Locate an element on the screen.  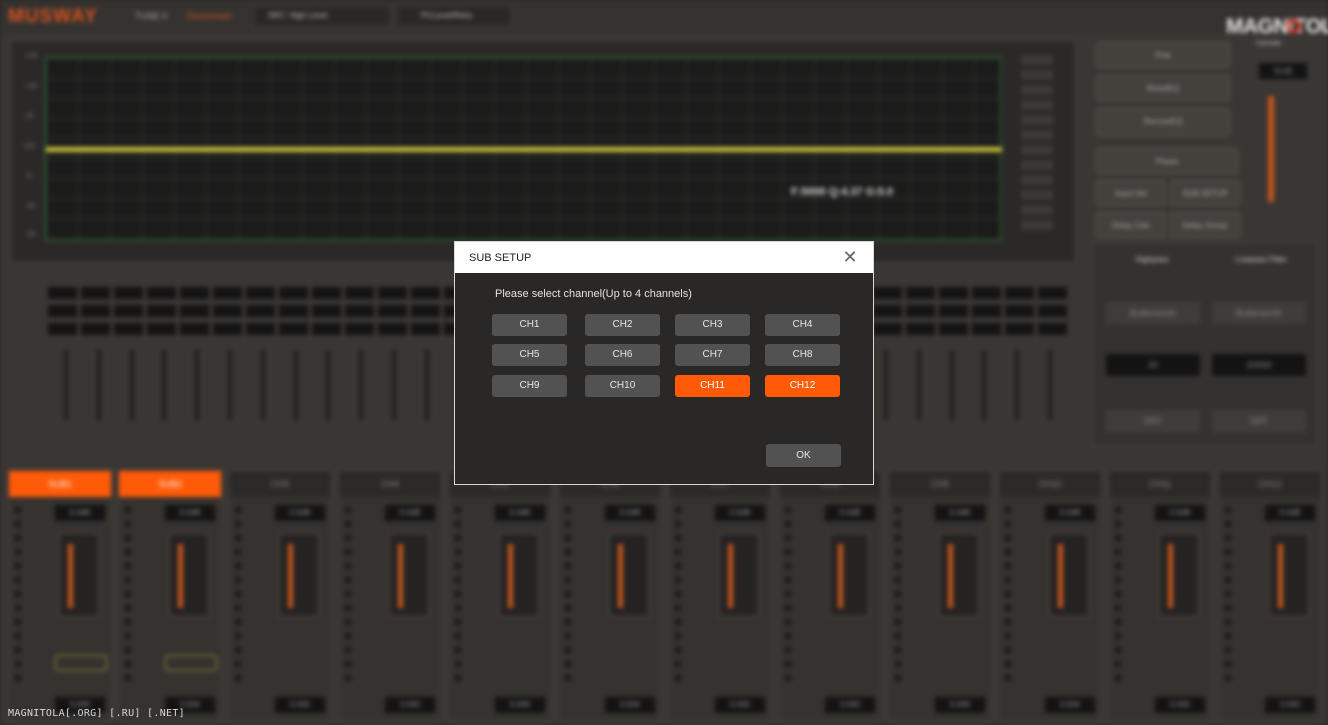
channel-strip-title: CH4 is located at coordinates (390, 484).